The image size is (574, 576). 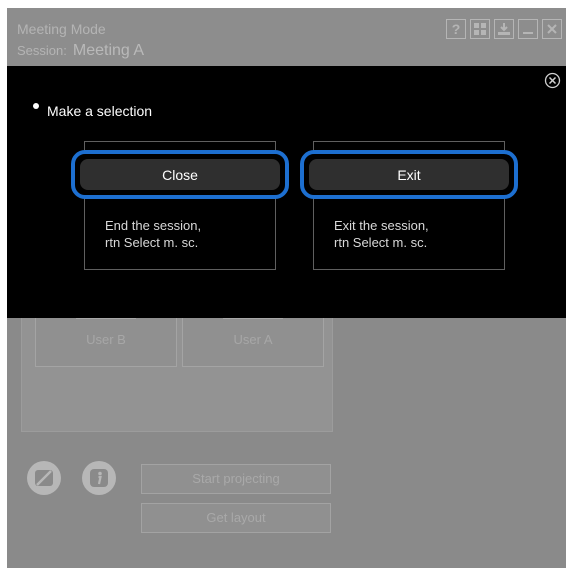 I want to click on start-projecting-button: Start projecting, so click(x=236, y=479).